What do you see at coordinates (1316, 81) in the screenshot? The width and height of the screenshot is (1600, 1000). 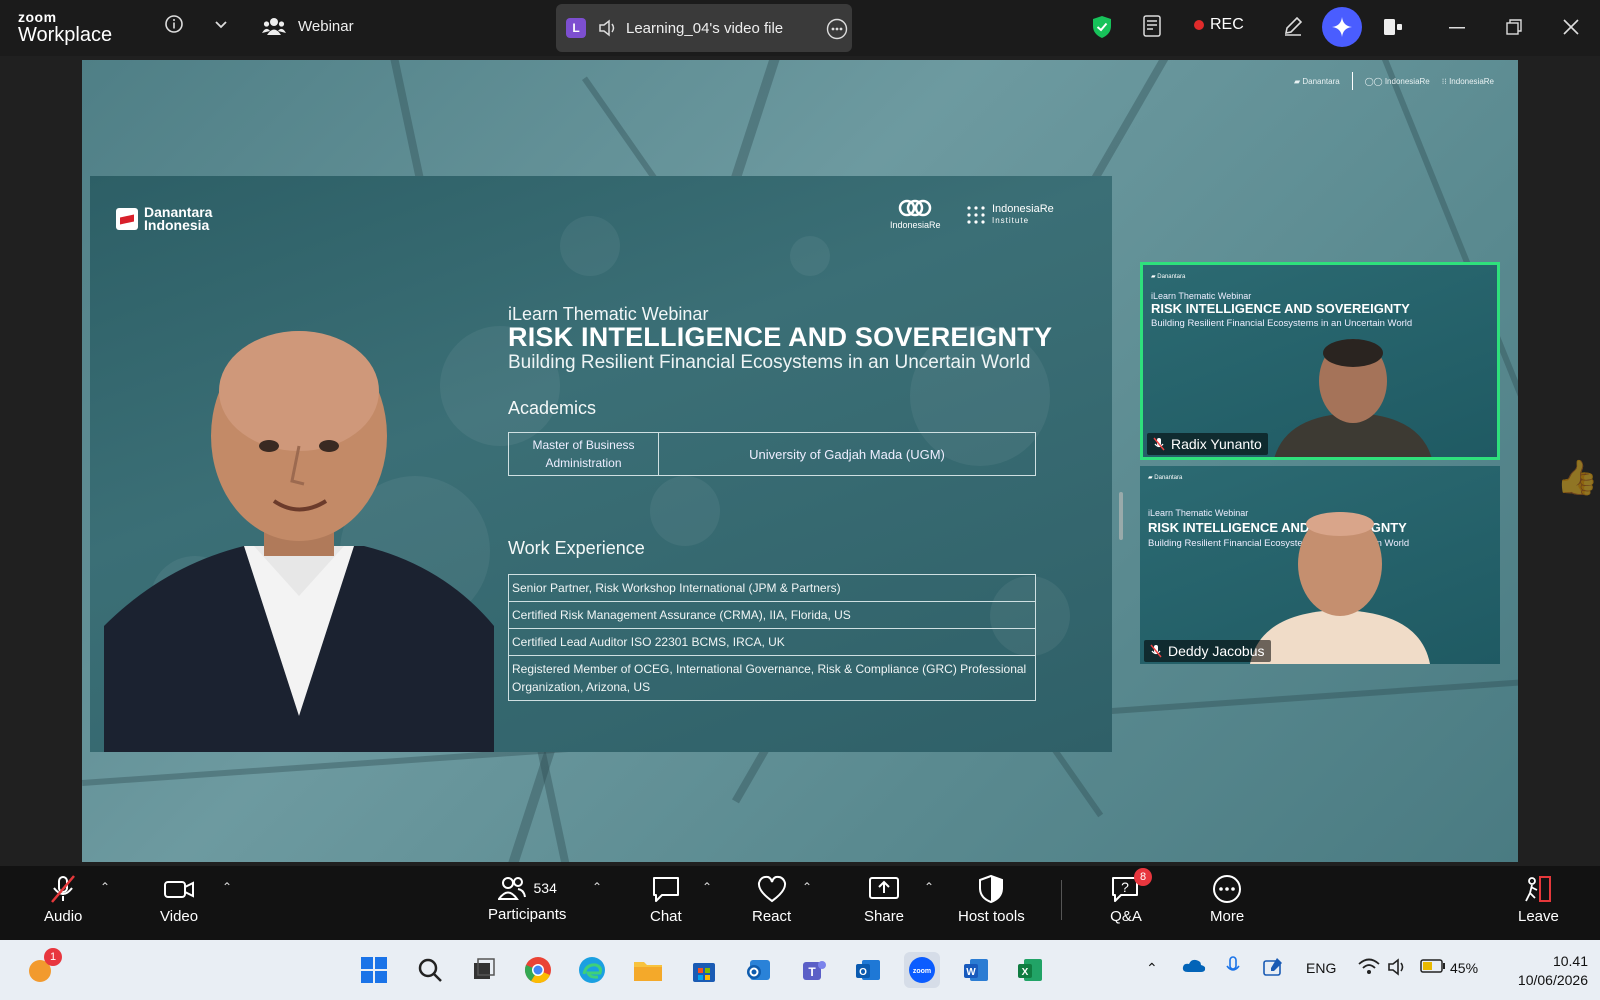 I see `danantara-small-logo: ▰ Danantara` at bounding box center [1316, 81].